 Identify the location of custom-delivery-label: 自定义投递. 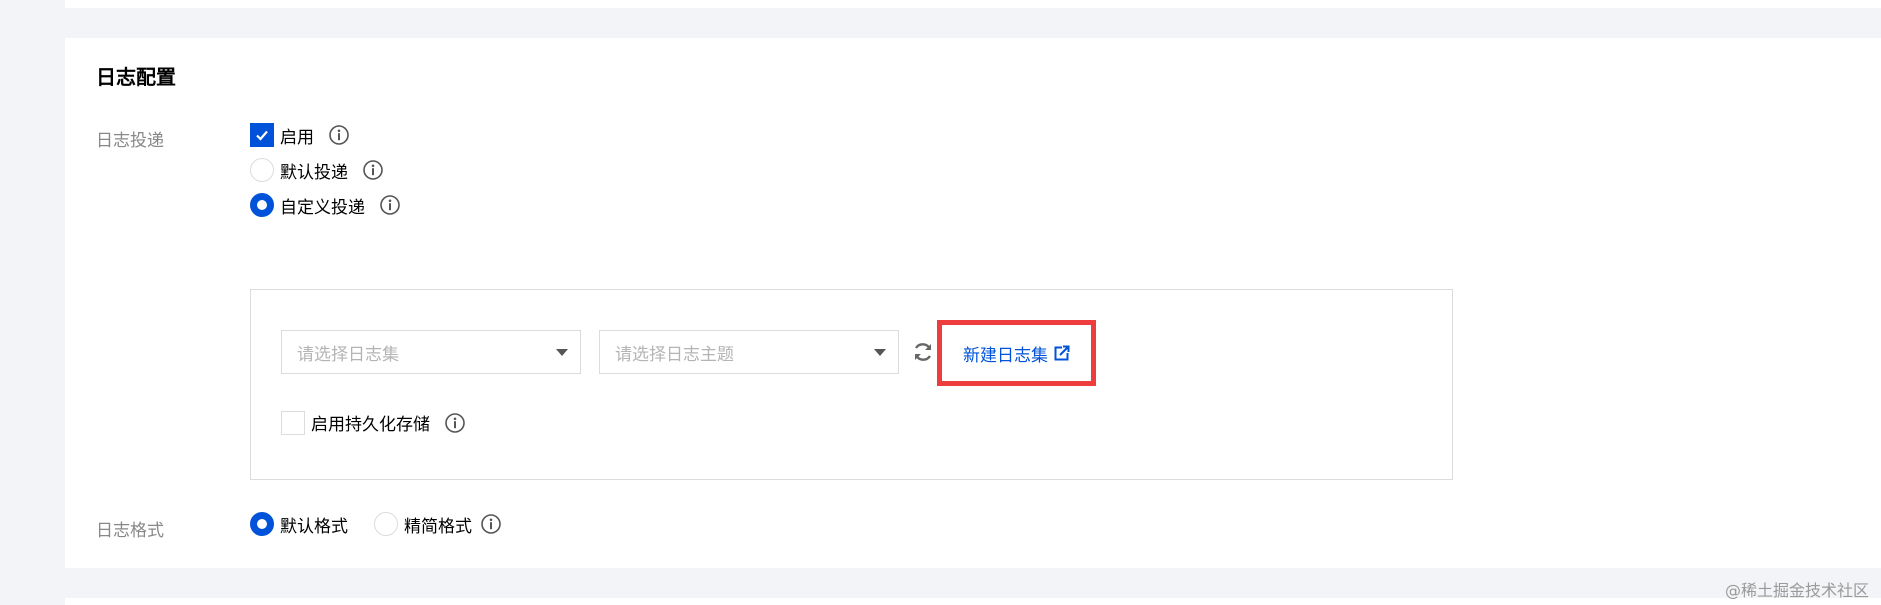
(322, 207).